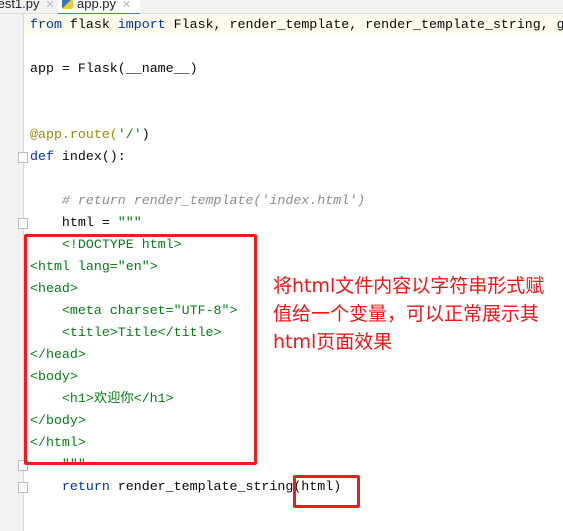 Image resolution: width=563 pixels, height=531 pixels. What do you see at coordinates (70, 486) in the screenshot?
I see `code-token: return` at bounding box center [70, 486].